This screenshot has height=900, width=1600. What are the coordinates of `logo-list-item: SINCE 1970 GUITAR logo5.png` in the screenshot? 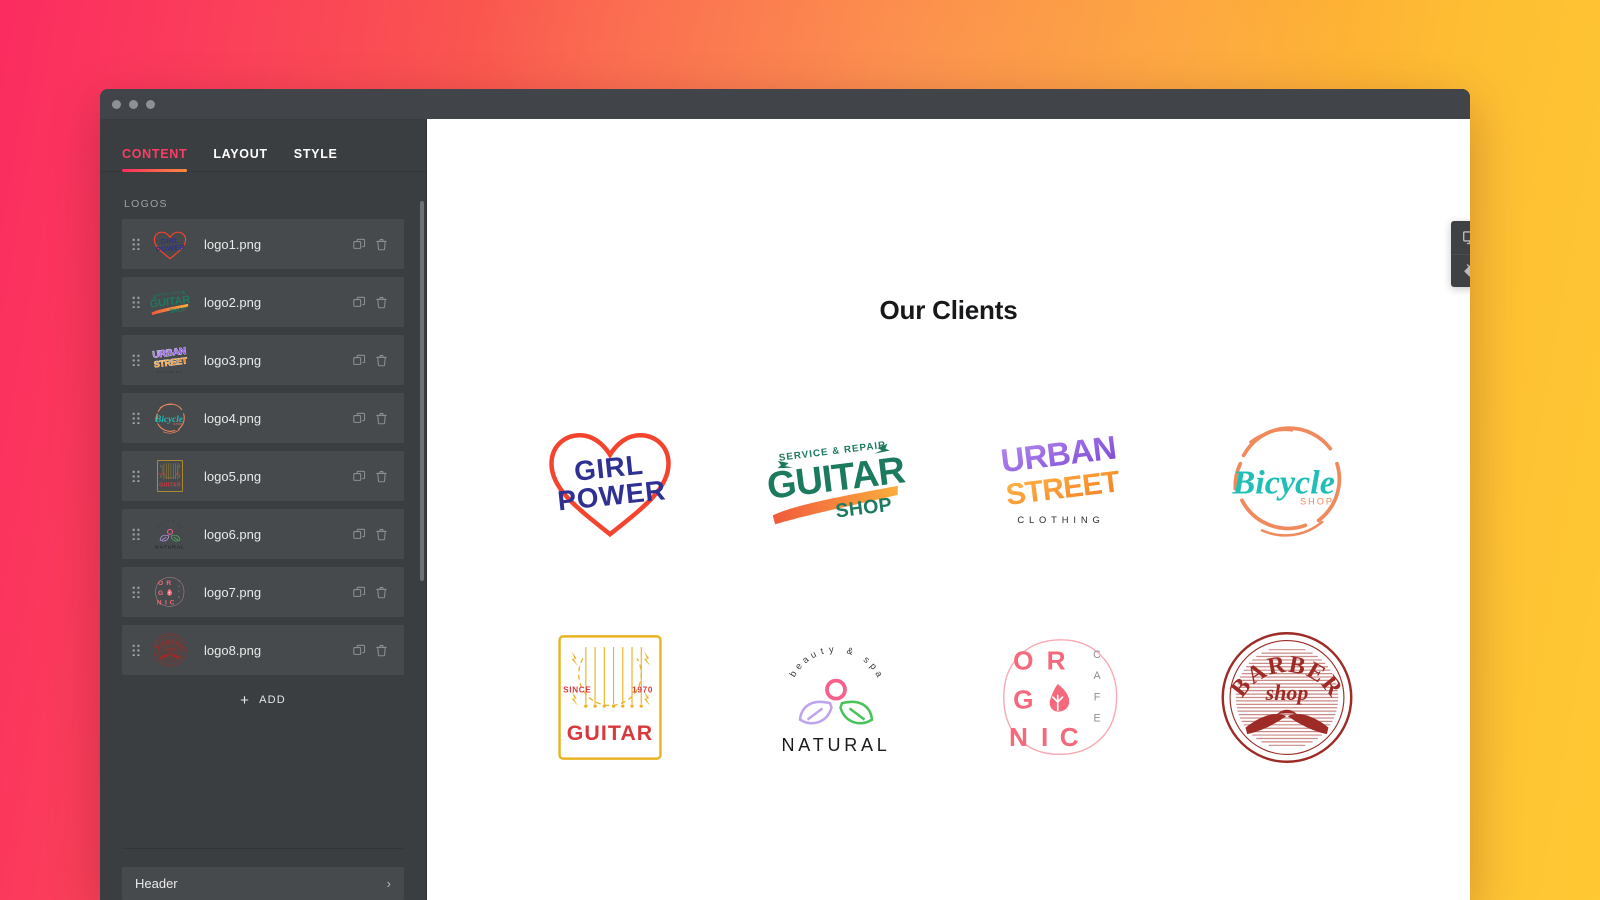 It's located at (263, 476).